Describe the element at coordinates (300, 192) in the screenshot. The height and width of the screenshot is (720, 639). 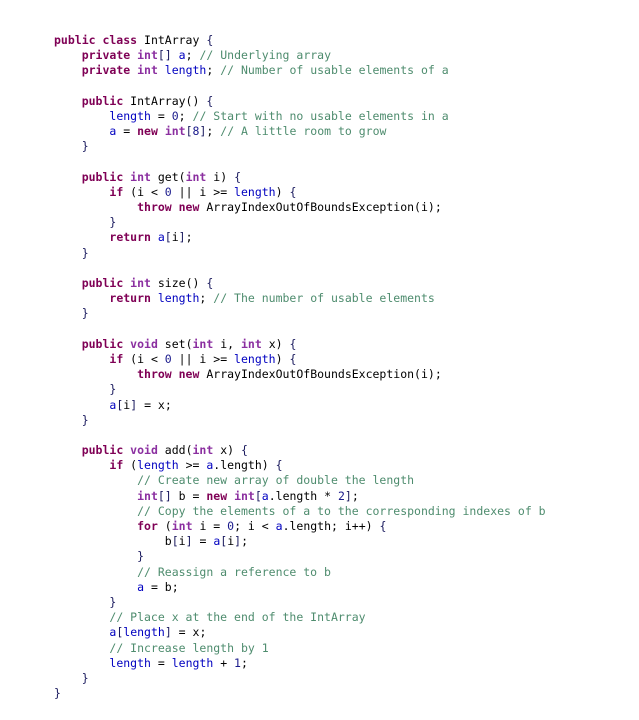
I see `code-line: if (i < 0 || i >= length) {` at that location.